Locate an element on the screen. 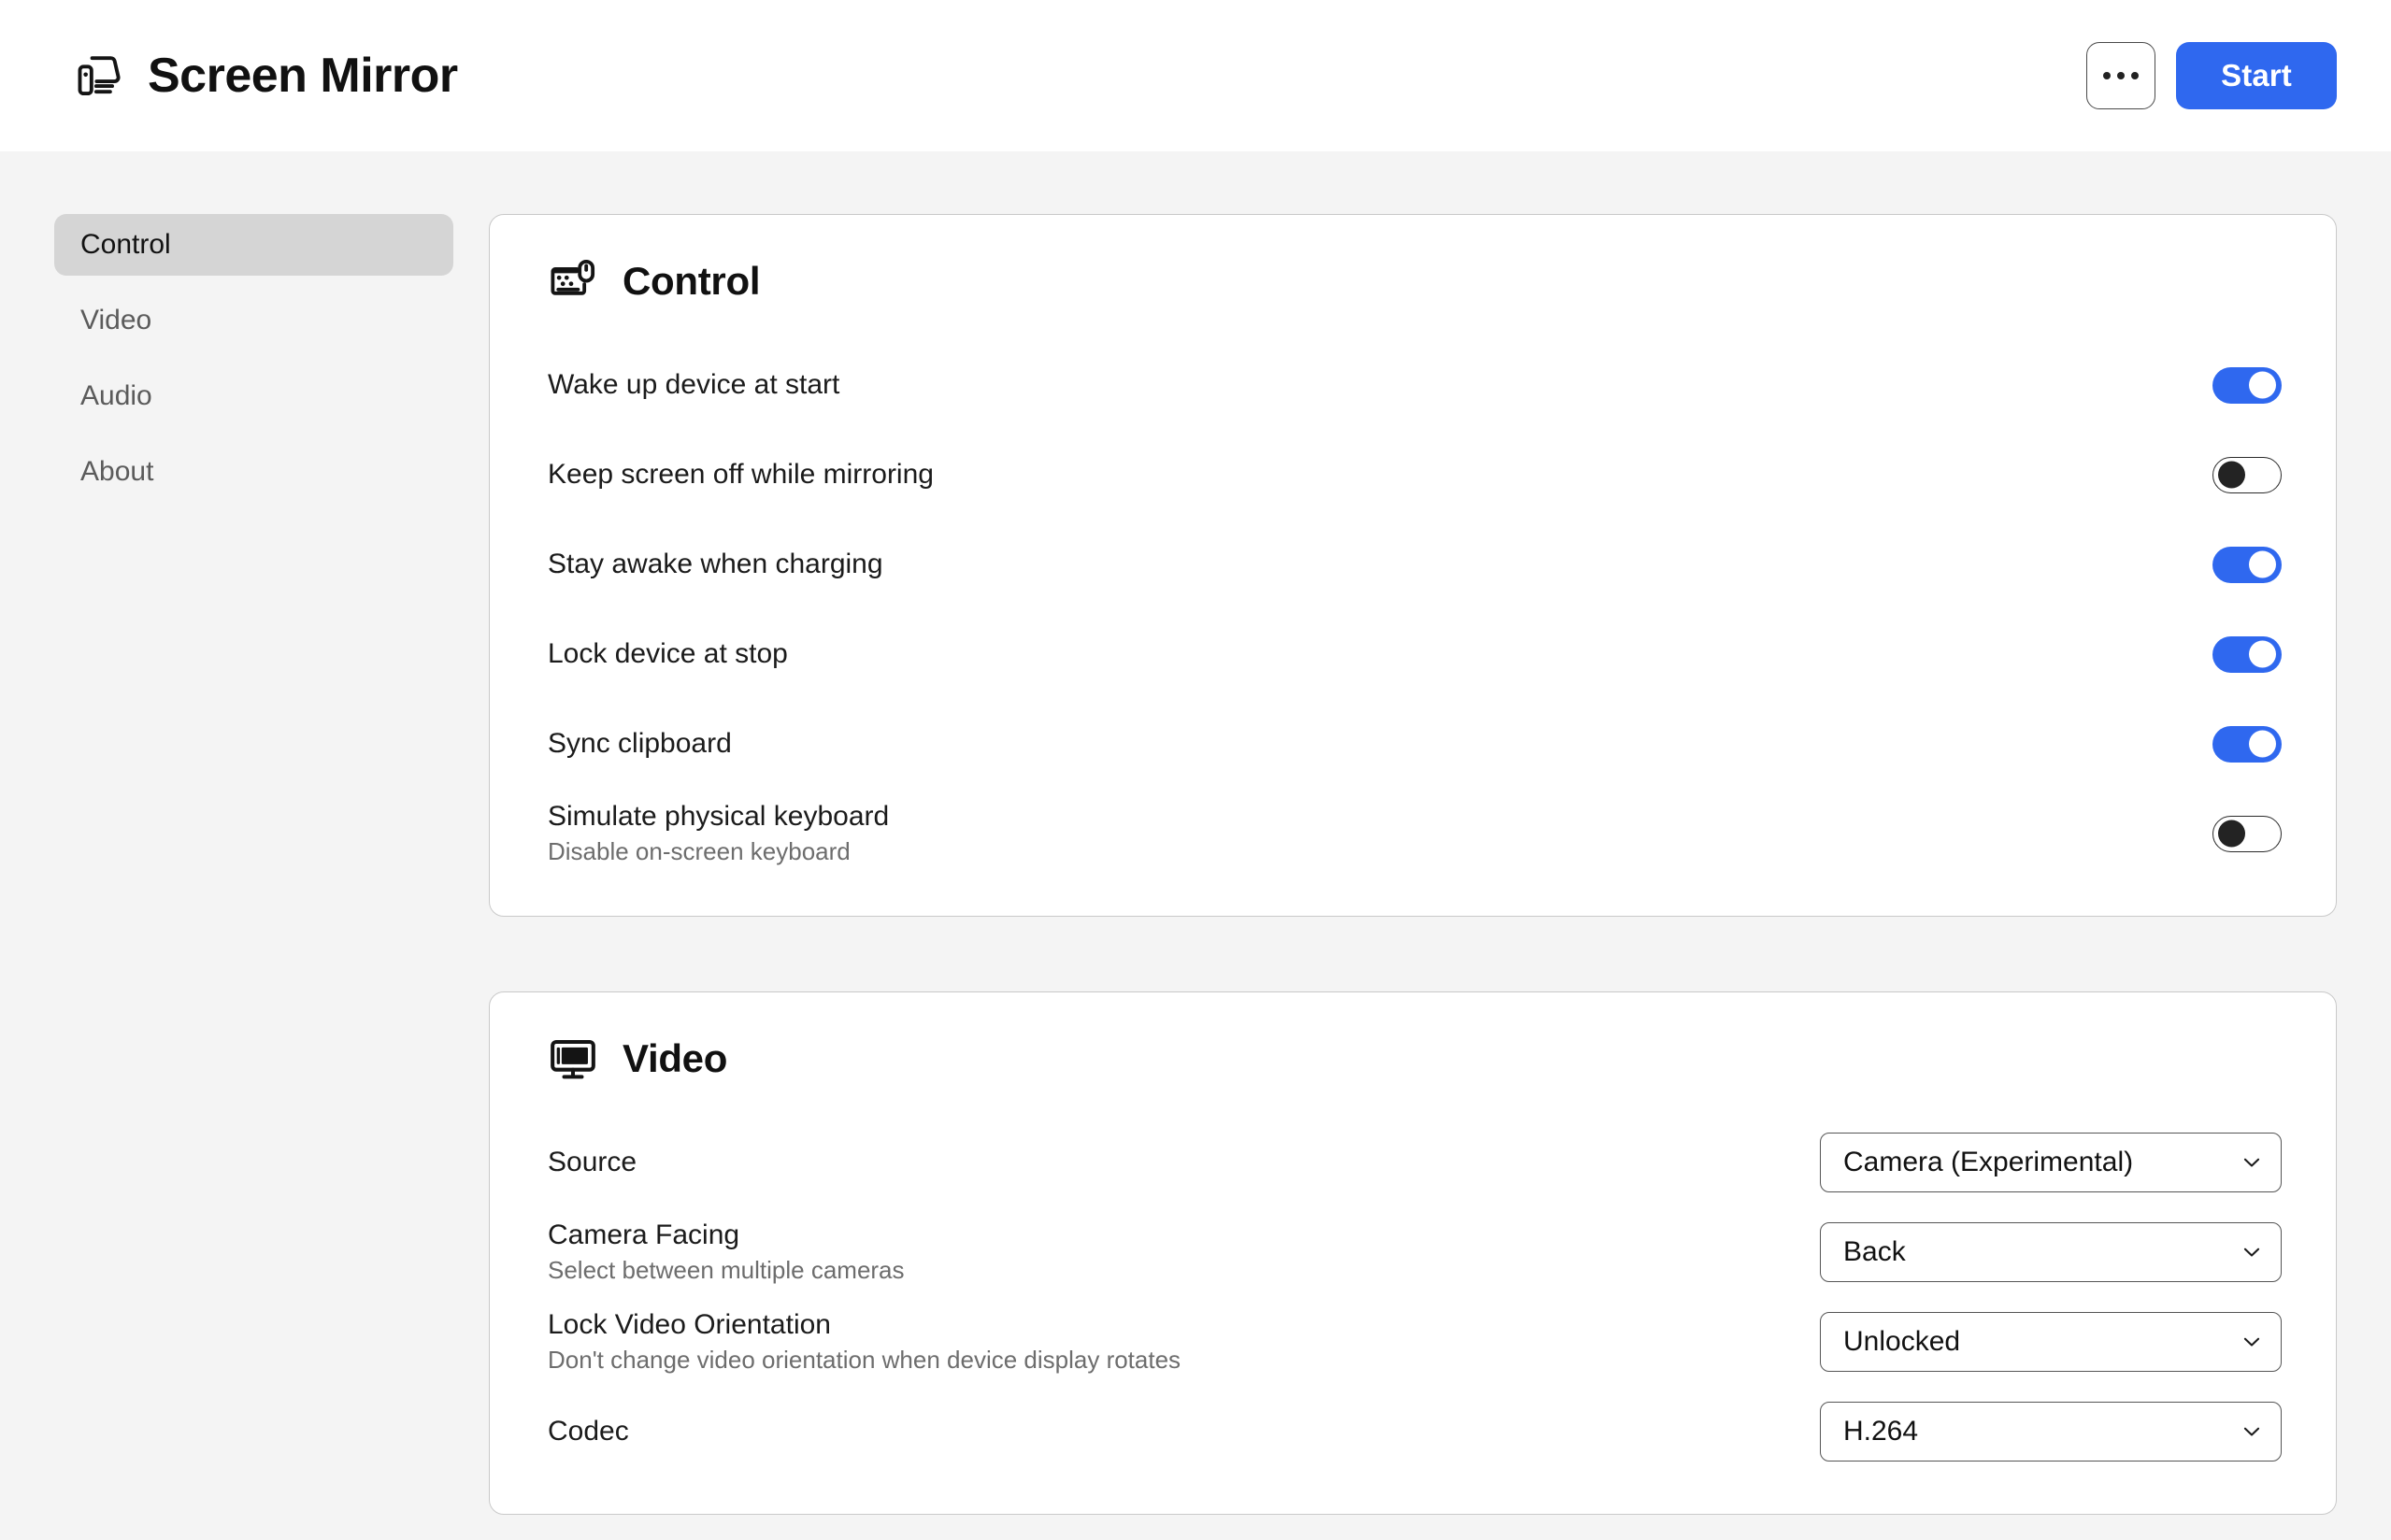 This screenshot has height=1540, width=2391. setting-label: Codec is located at coordinates (588, 1431).